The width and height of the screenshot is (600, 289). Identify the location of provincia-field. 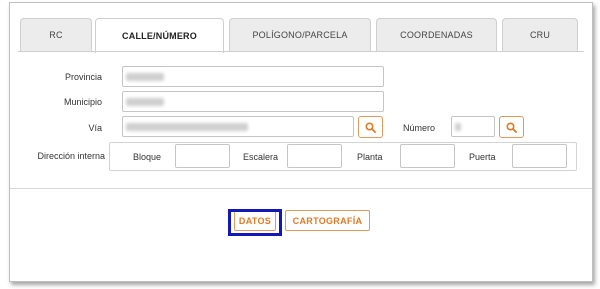
(253, 76).